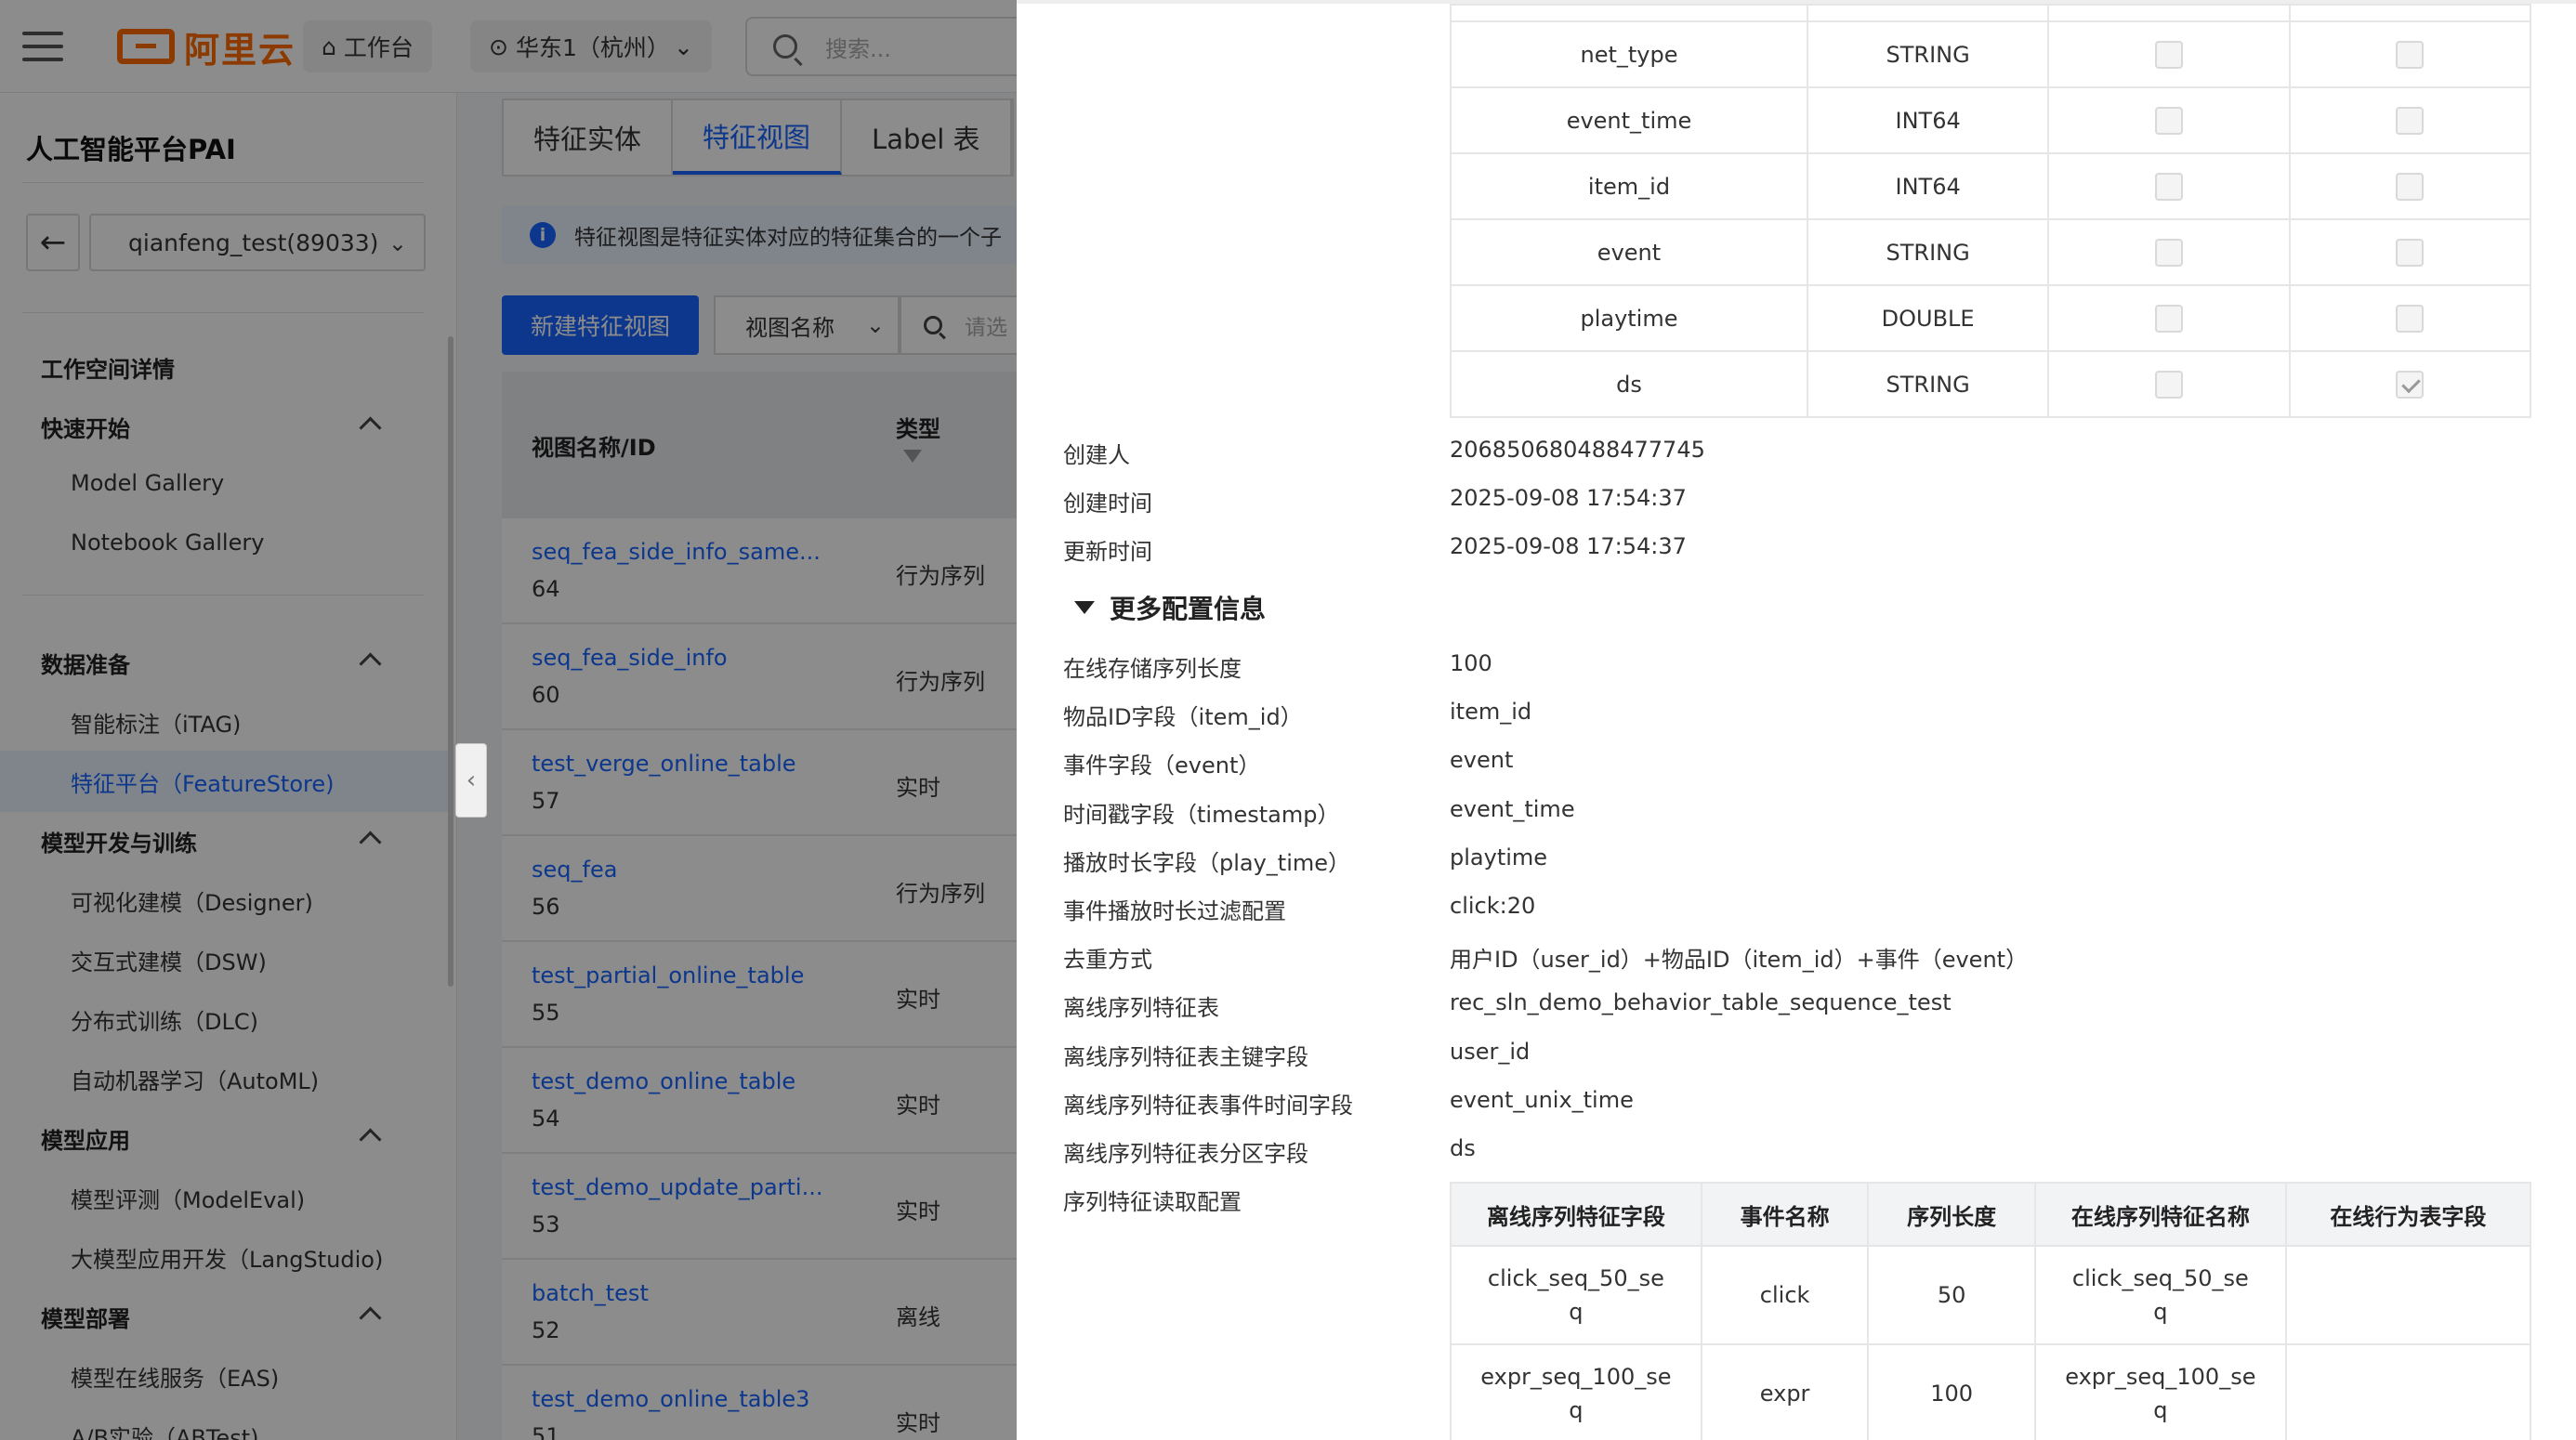  What do you see at coordinates (2160, 1377) in the screenshot?
I see `online-seq-name-line: expr_seq_100_se` at bounding box center [2160, 1377].